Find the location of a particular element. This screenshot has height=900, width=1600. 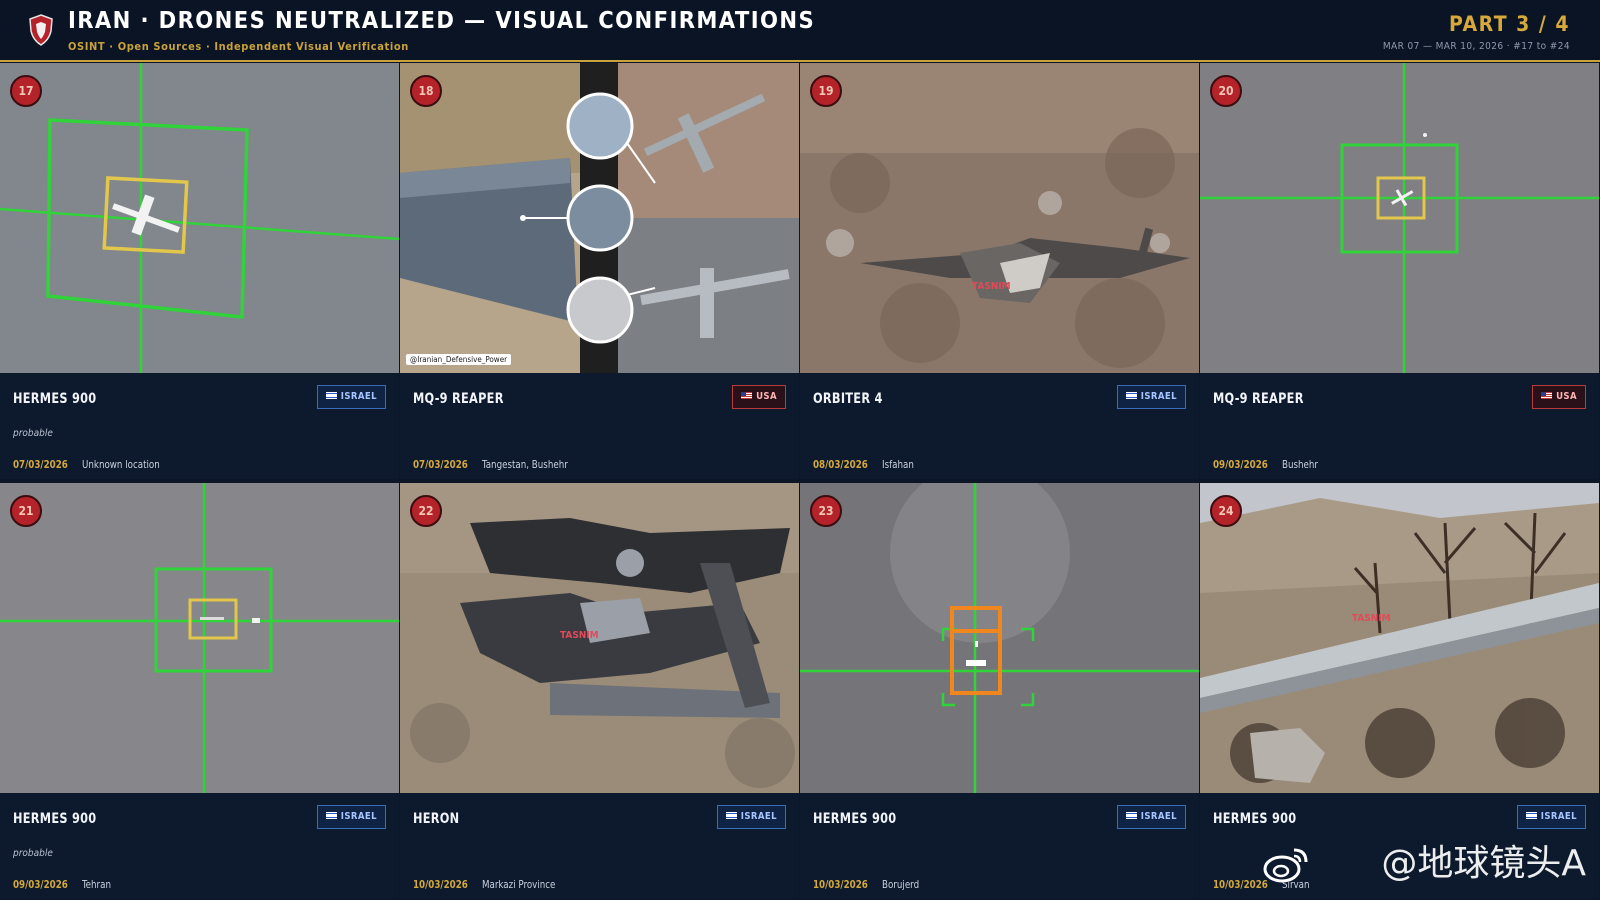

card-location: Borujerd is located at coordinates (901, 884).